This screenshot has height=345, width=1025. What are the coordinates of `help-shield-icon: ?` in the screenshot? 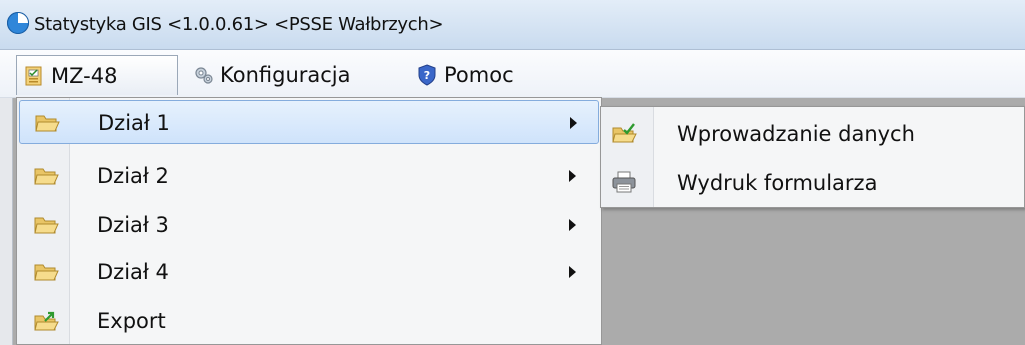 It's located at (427, 75).